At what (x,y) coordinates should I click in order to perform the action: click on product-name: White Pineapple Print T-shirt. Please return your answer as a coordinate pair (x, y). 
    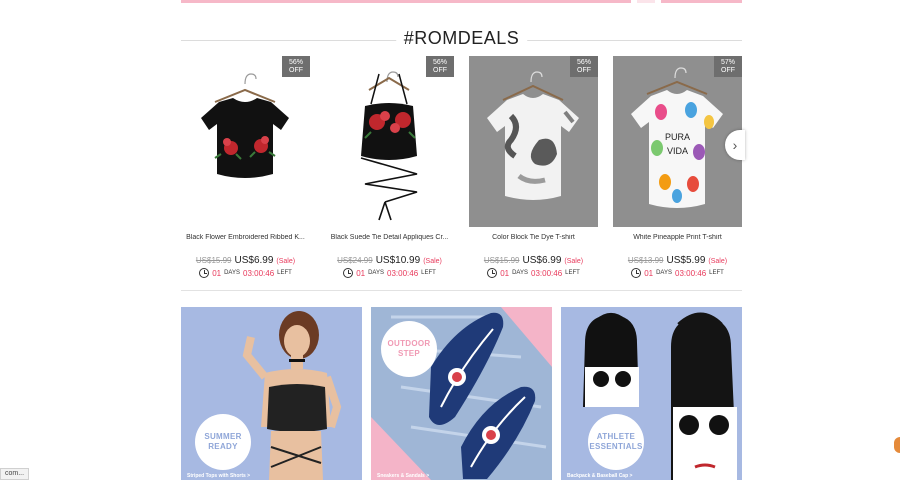
    Looking at the image, I should click on (677, 239).